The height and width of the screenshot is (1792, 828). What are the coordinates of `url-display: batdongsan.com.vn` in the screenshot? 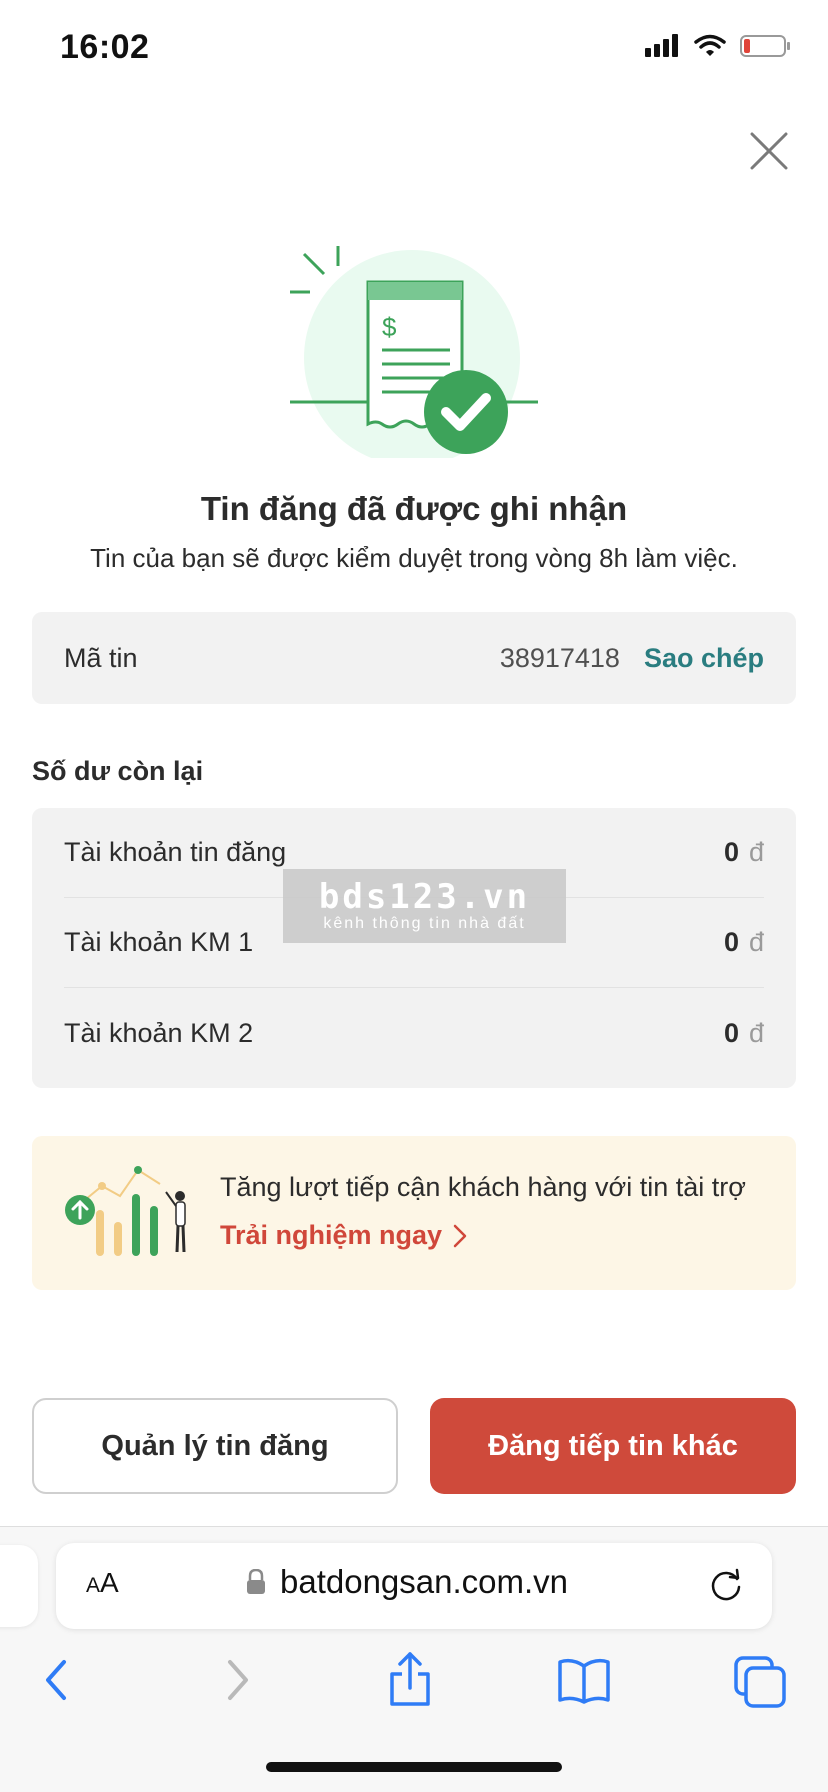 It's located at (407, 1582).